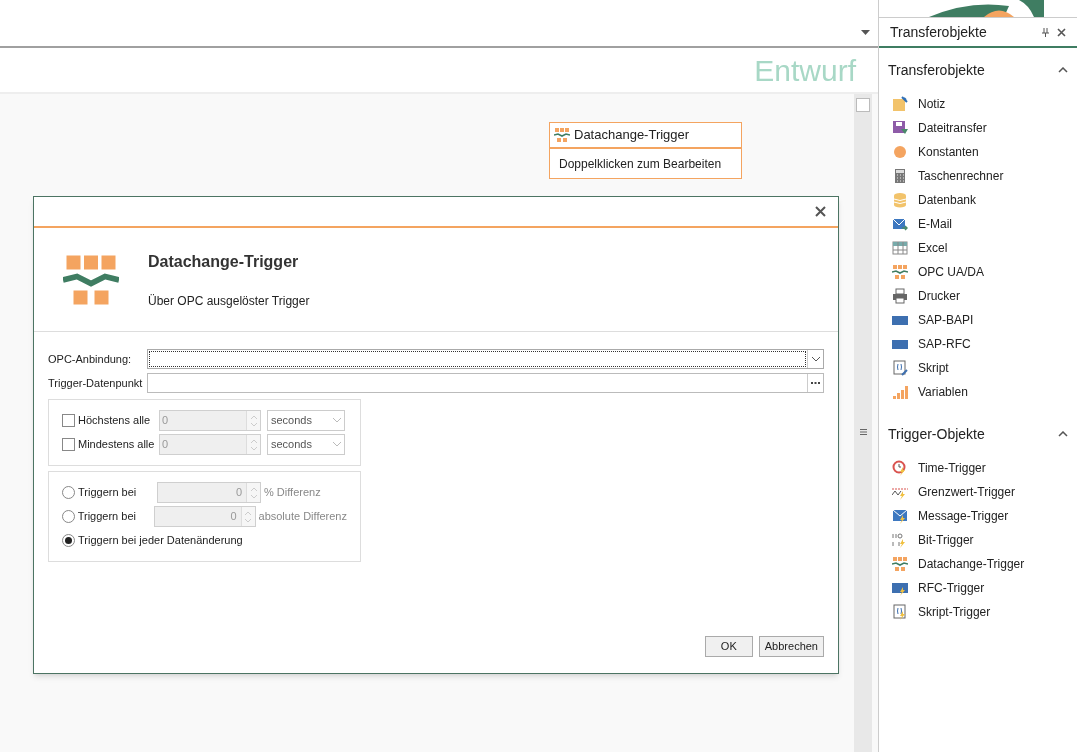 This screenshot has height=752, width=1077. What do you see at coordinates (863, 432) in the screenshot?
I see `grip-icon` at bounding box center [863, 432].